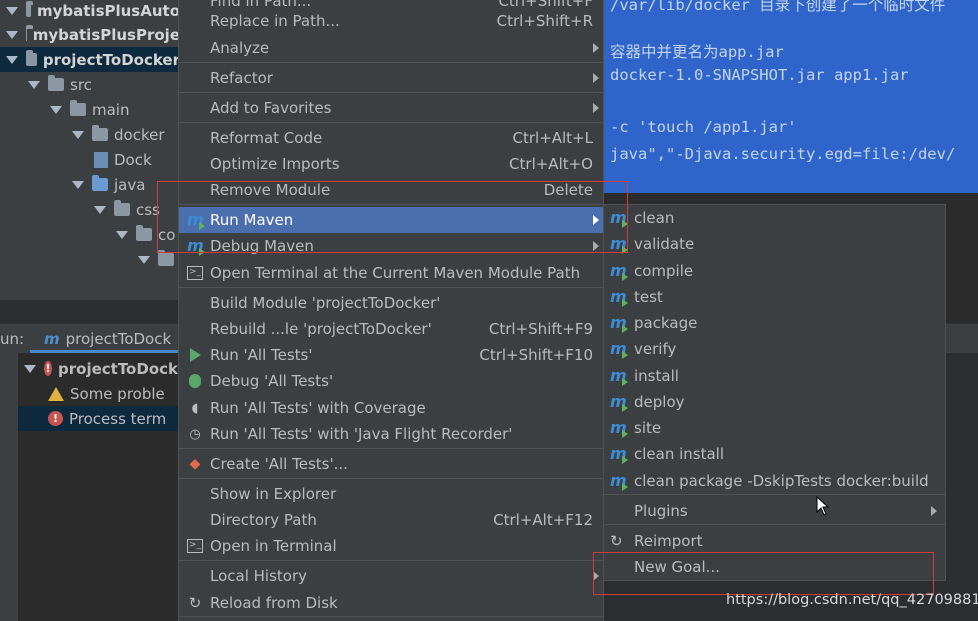 The image size is (978, 621). Describe the element at coordinates (774, 428) in the screenshot. I see `maven-goal-item: m site` at that location.